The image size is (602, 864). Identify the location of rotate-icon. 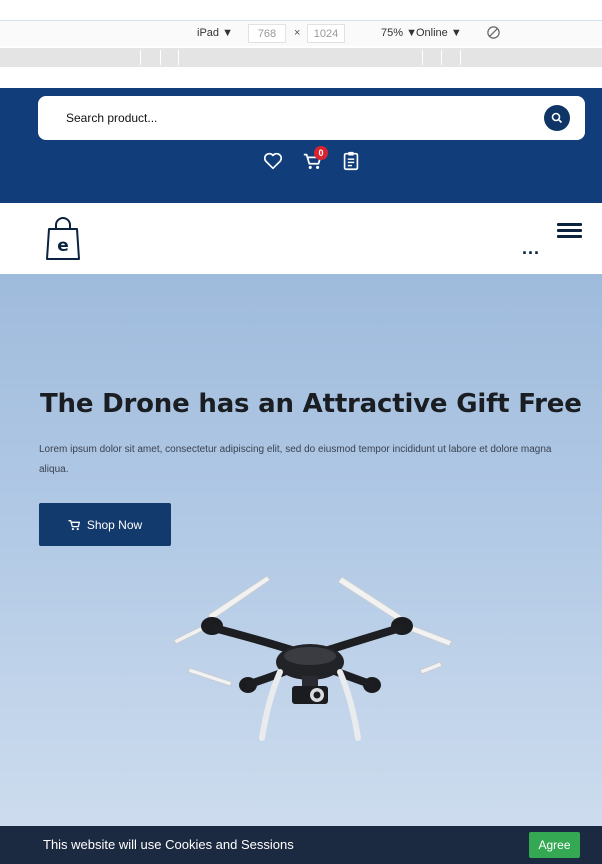
(493, 32).